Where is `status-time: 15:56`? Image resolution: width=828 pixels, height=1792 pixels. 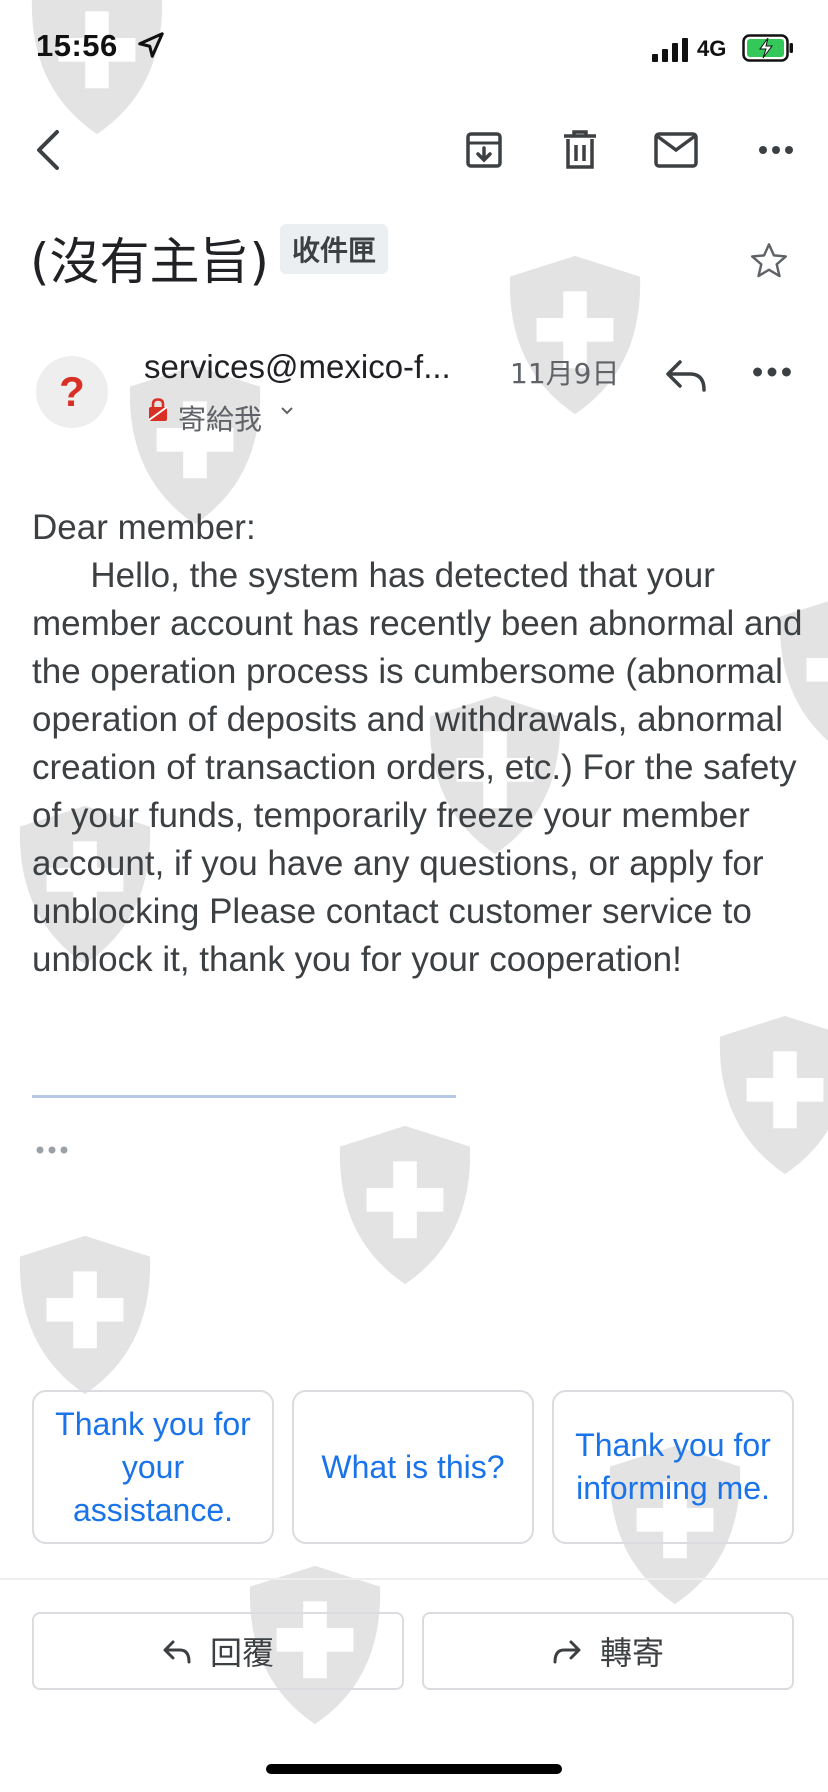 status-time: 15:56 is located at coordinates (77, 45).